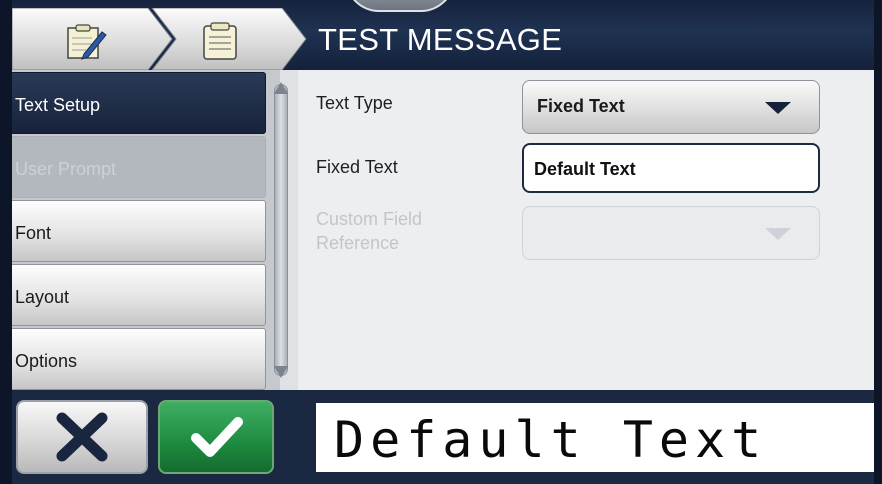  Describe the element at coordinates (440, 39) in the screenshot. I see `page-title: TEST MESSAGE` at that location.